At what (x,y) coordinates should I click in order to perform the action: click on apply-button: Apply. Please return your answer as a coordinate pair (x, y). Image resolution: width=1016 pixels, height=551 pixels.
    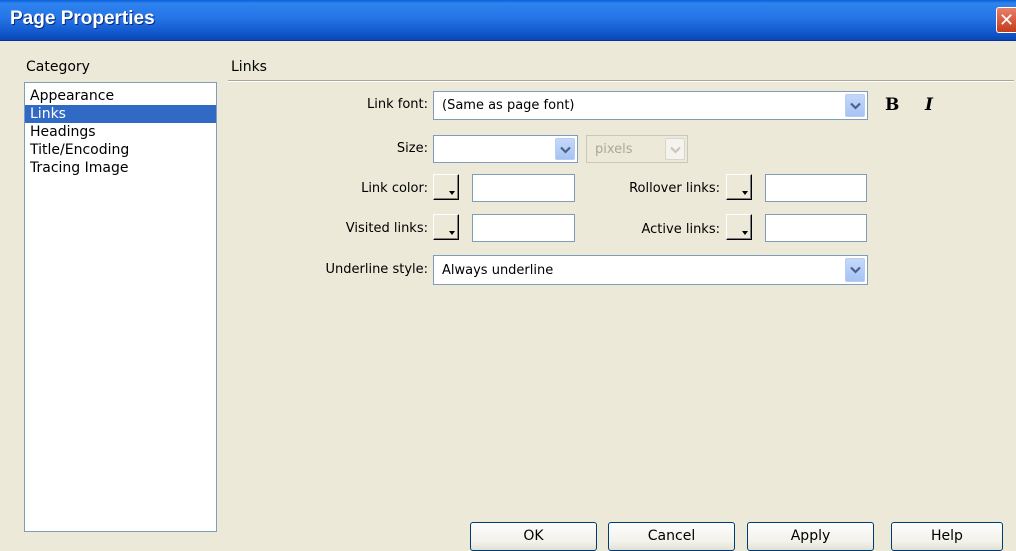
    Looking at the image, I should click on (810, 536).